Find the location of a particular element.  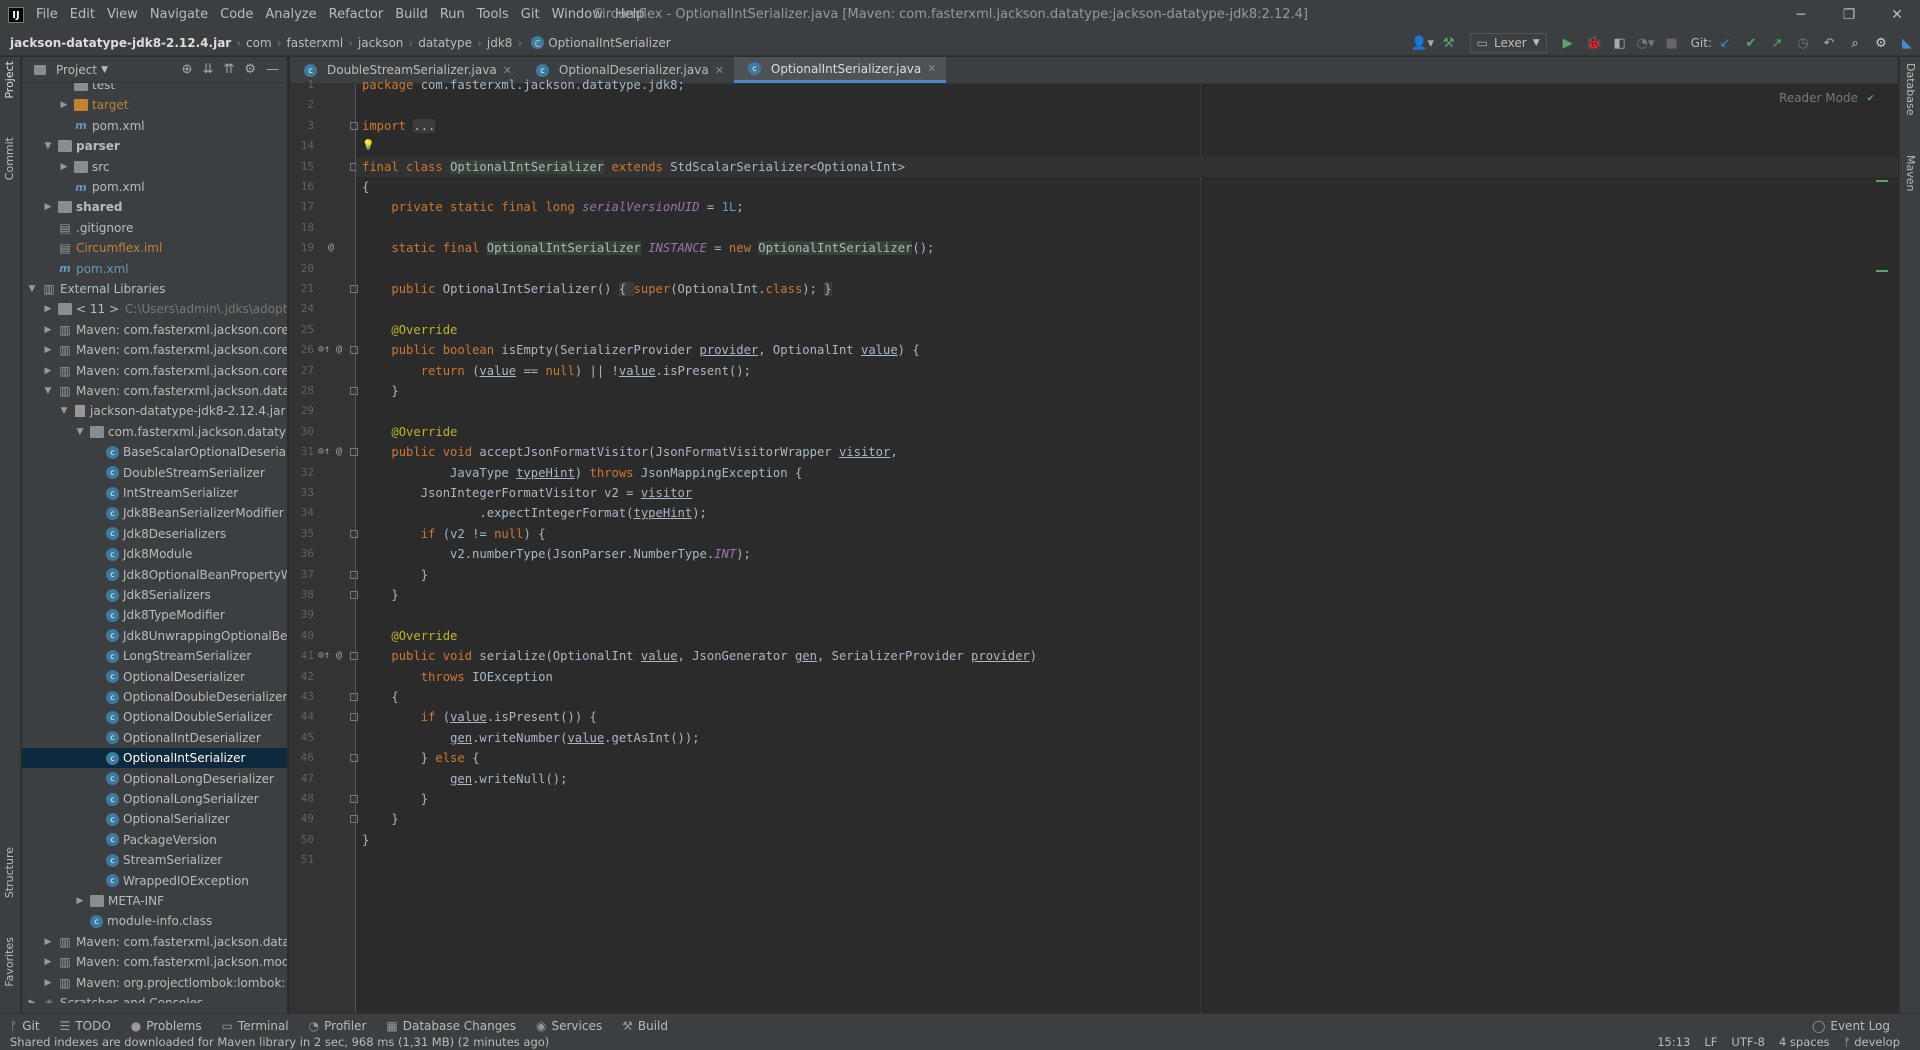

tree-item: test is located at coordinates (154, 89).